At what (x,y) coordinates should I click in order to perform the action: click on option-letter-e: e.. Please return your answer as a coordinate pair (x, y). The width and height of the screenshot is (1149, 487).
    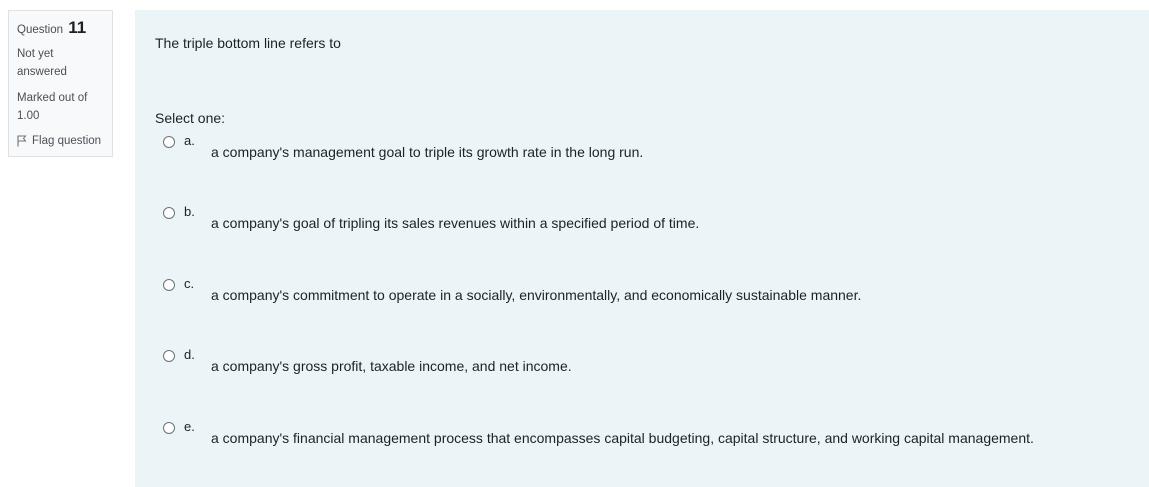
    Looking at the image, I should click on (189, 426).